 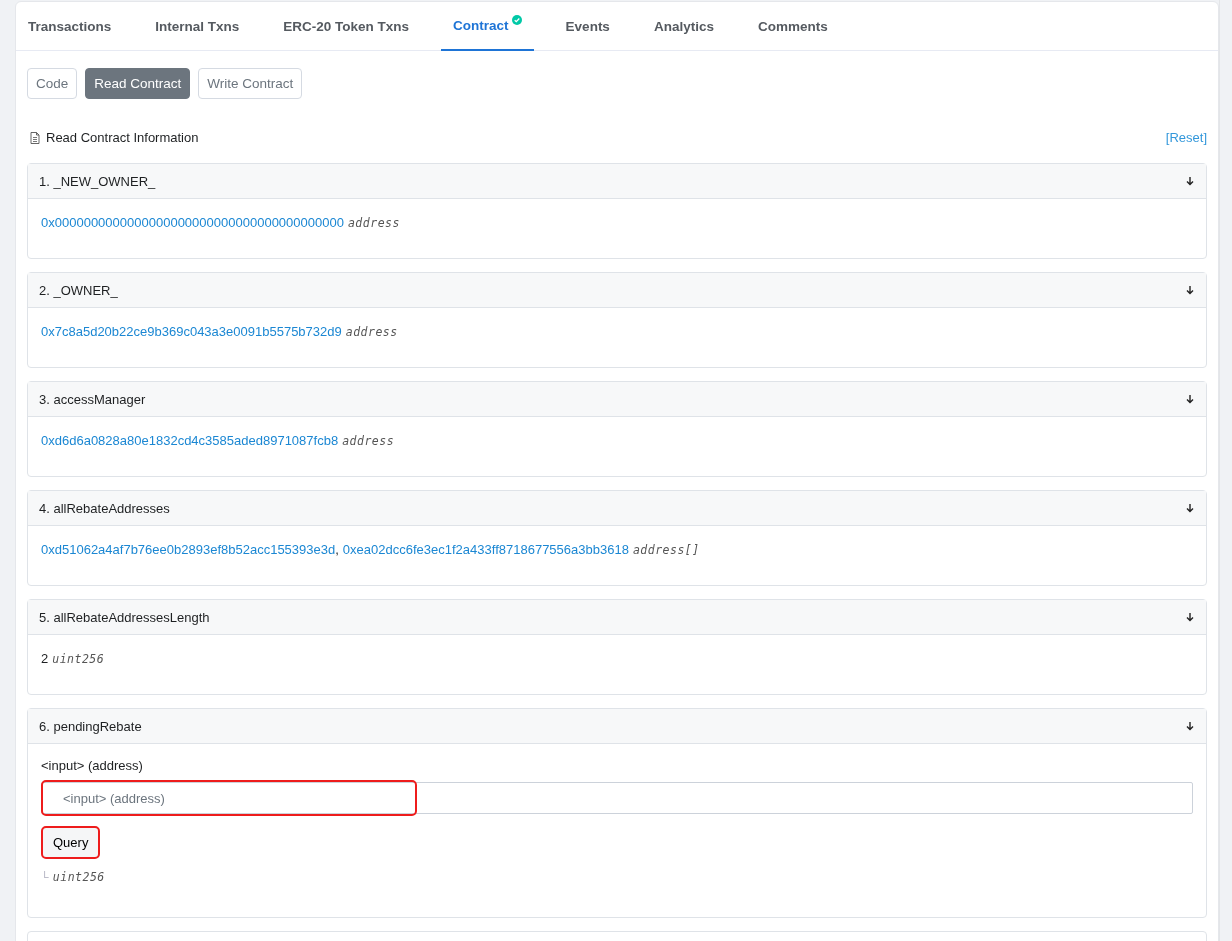 What do you see at coordinates (191, 331) in the screenshot?
I see `address-link: 0x7c8a5d20b22ce9b369c043a3e0091b5575b732d9` at bounding box center [191, 331].